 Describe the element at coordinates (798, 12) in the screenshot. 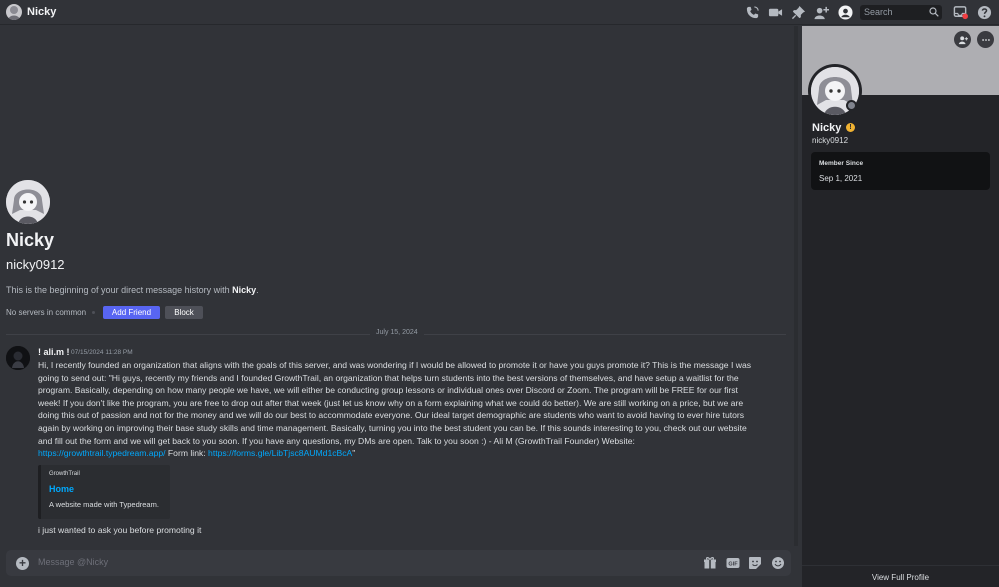

I see `pin-icon` at that location.